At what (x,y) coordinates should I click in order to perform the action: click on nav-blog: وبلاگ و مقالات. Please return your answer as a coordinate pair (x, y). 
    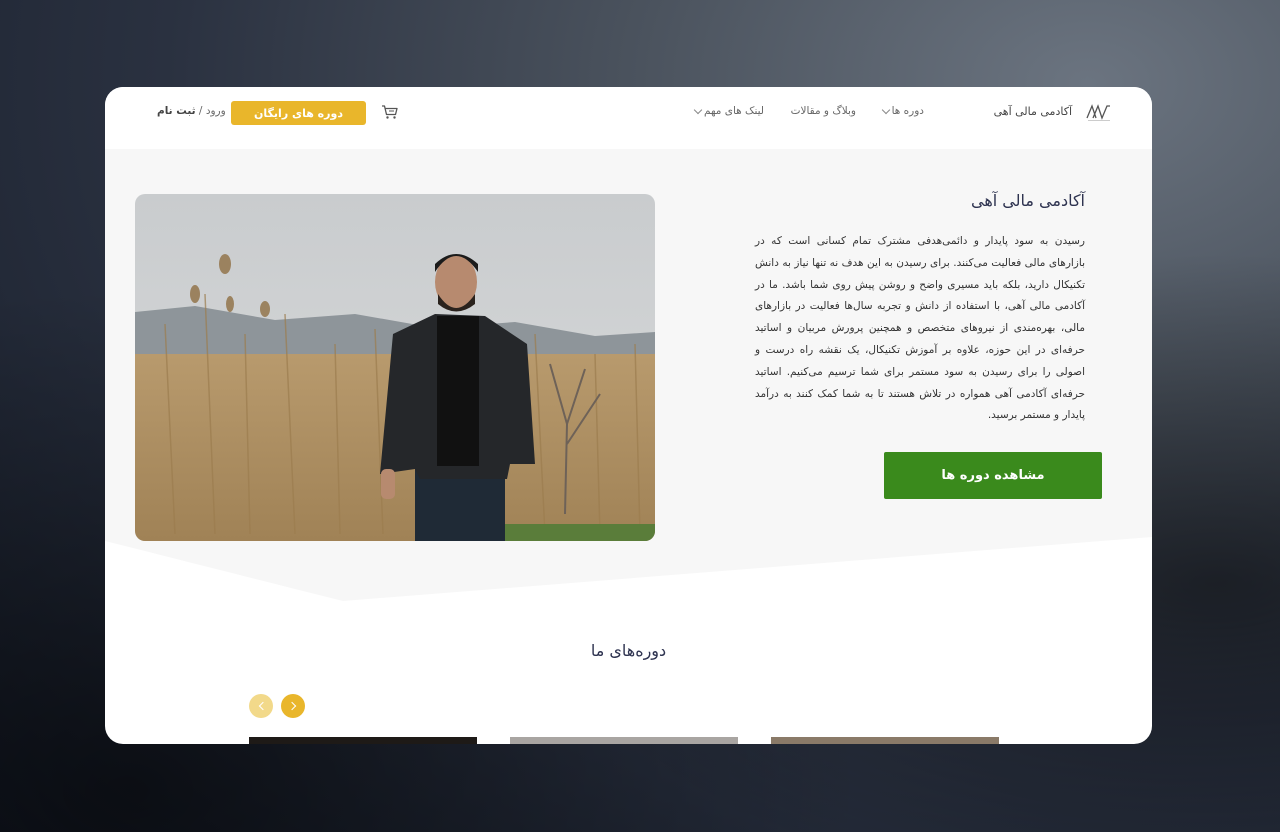
    Looking at the image, I should click on (823, 111).